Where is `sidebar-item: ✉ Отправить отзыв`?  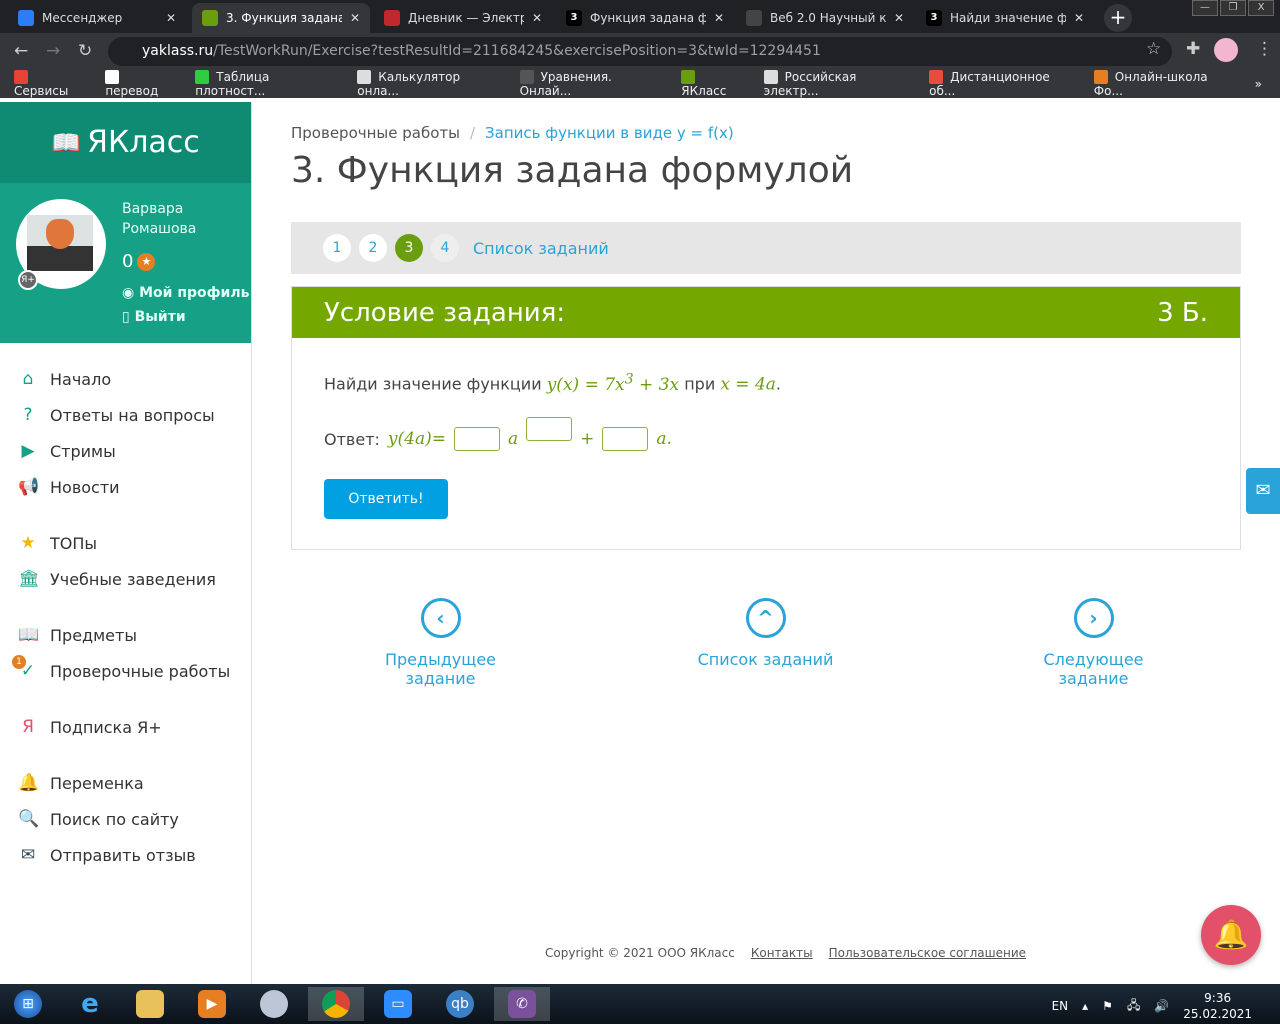
sidebar-item: ✉ Отправить отзыв is located at coordinates (125, 855).